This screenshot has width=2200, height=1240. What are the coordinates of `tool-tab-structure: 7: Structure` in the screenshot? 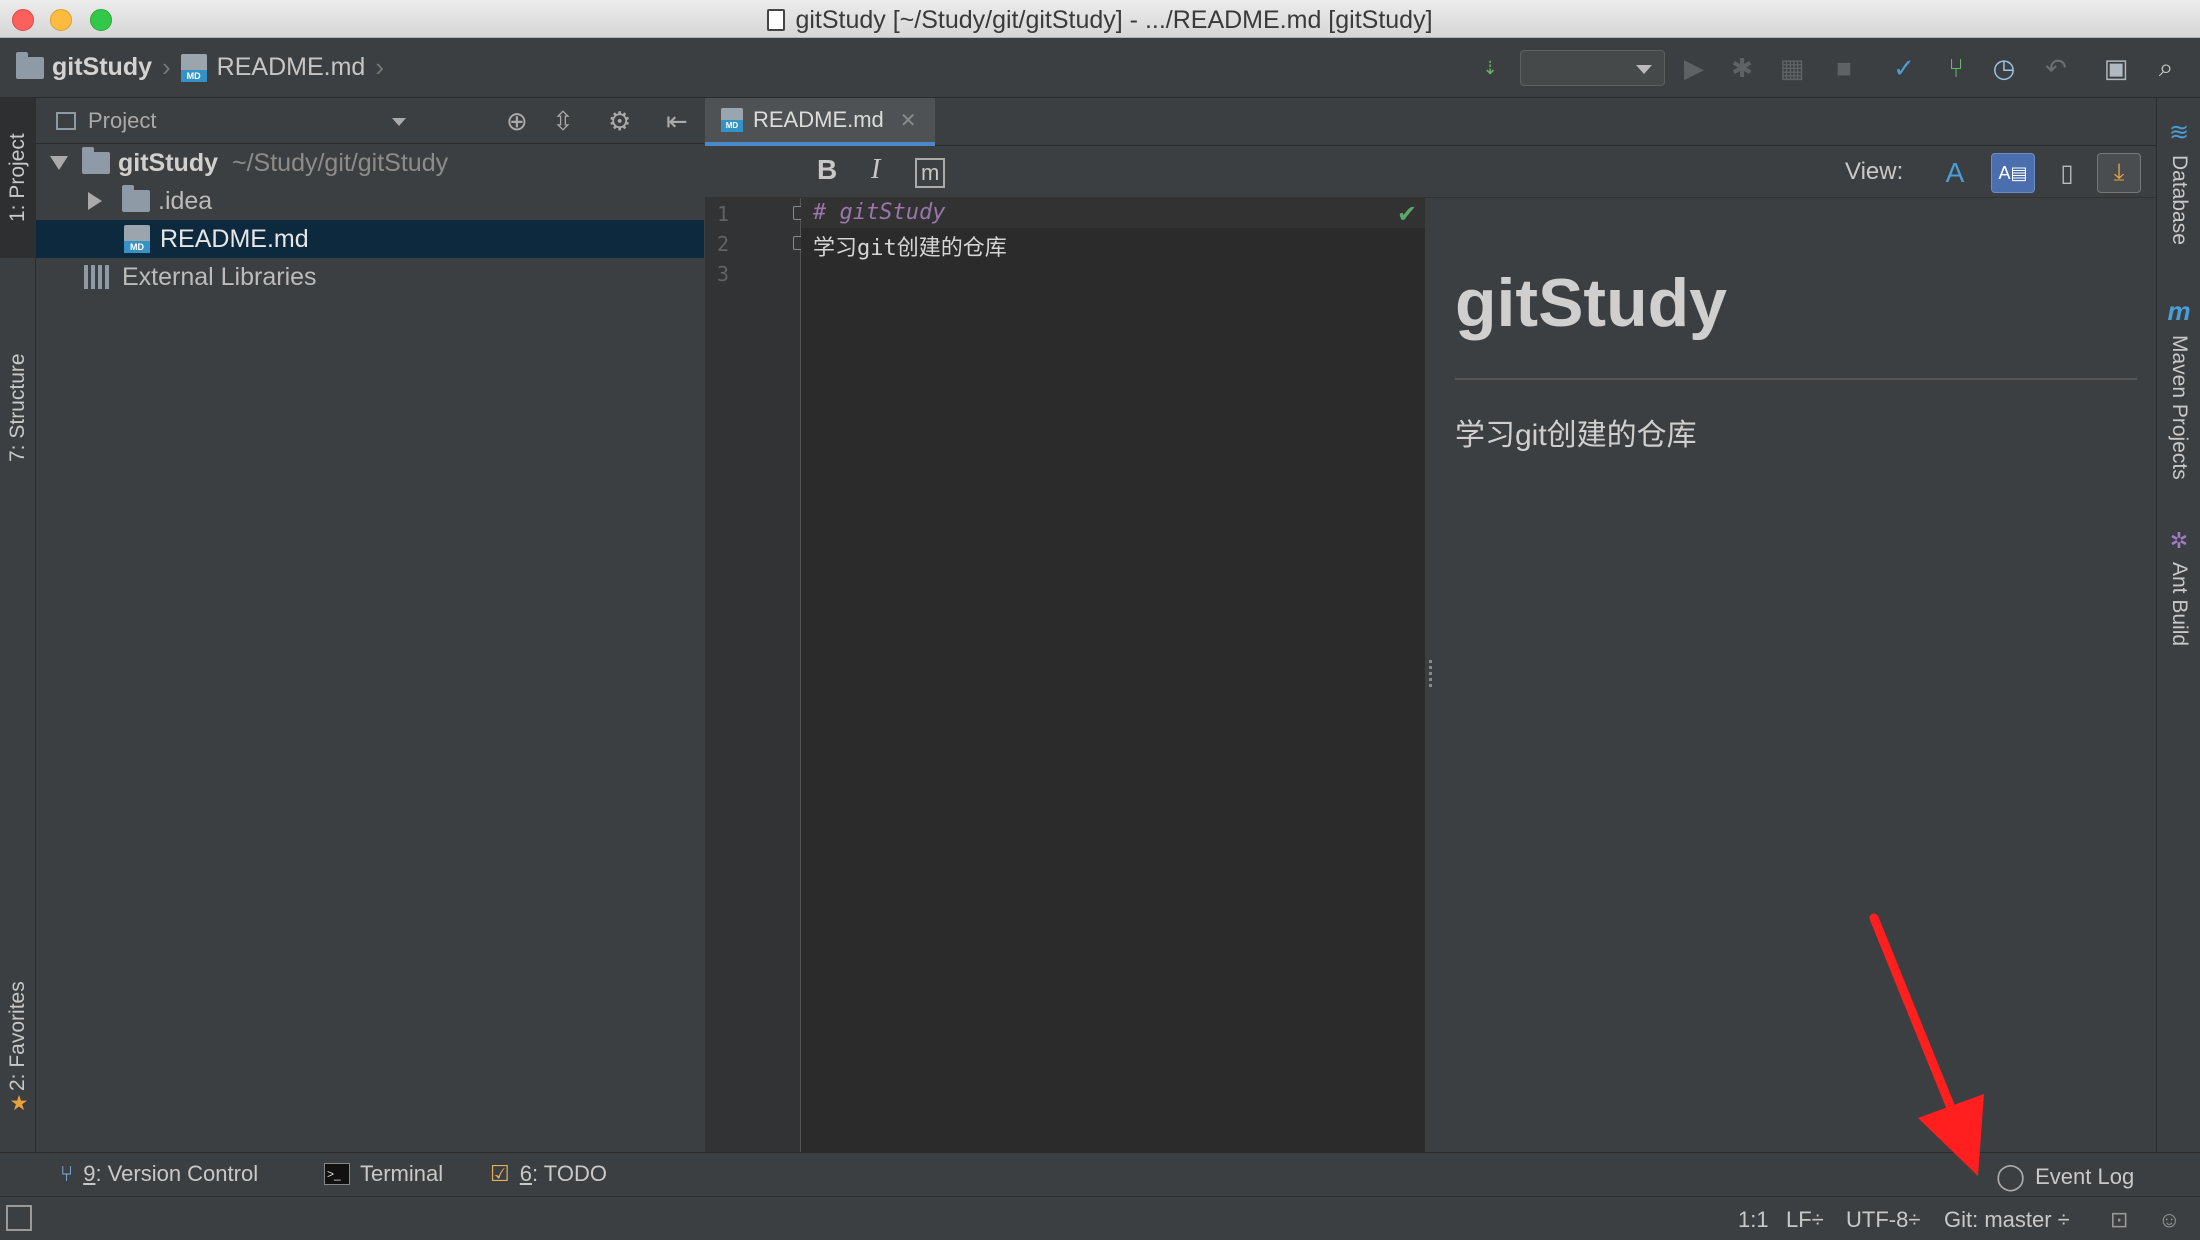 It's located at (18, 408).